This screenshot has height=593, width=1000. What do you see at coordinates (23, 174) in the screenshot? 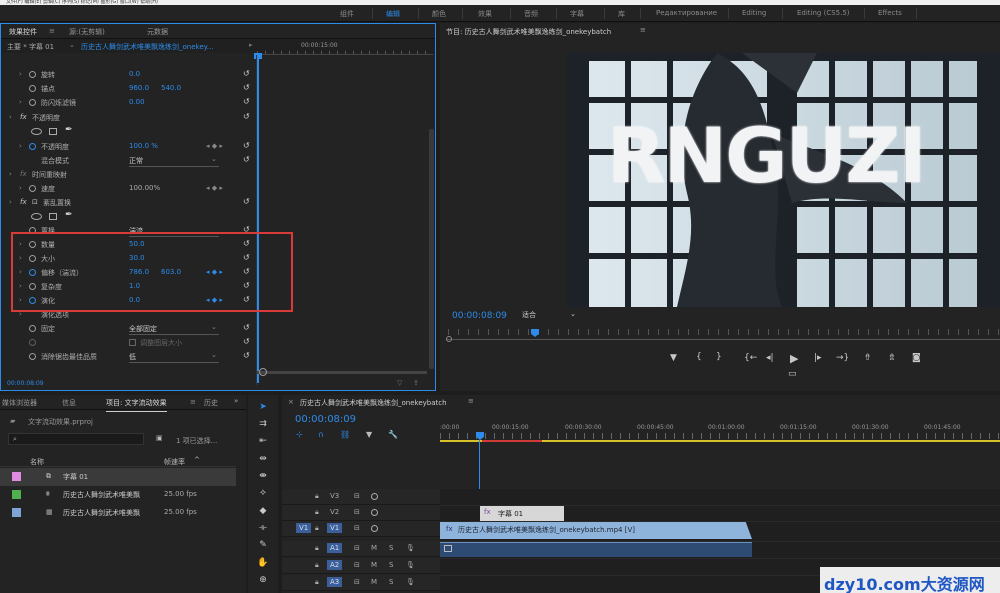
I see `fx-icon: fx` at bounding box center [23, 174].